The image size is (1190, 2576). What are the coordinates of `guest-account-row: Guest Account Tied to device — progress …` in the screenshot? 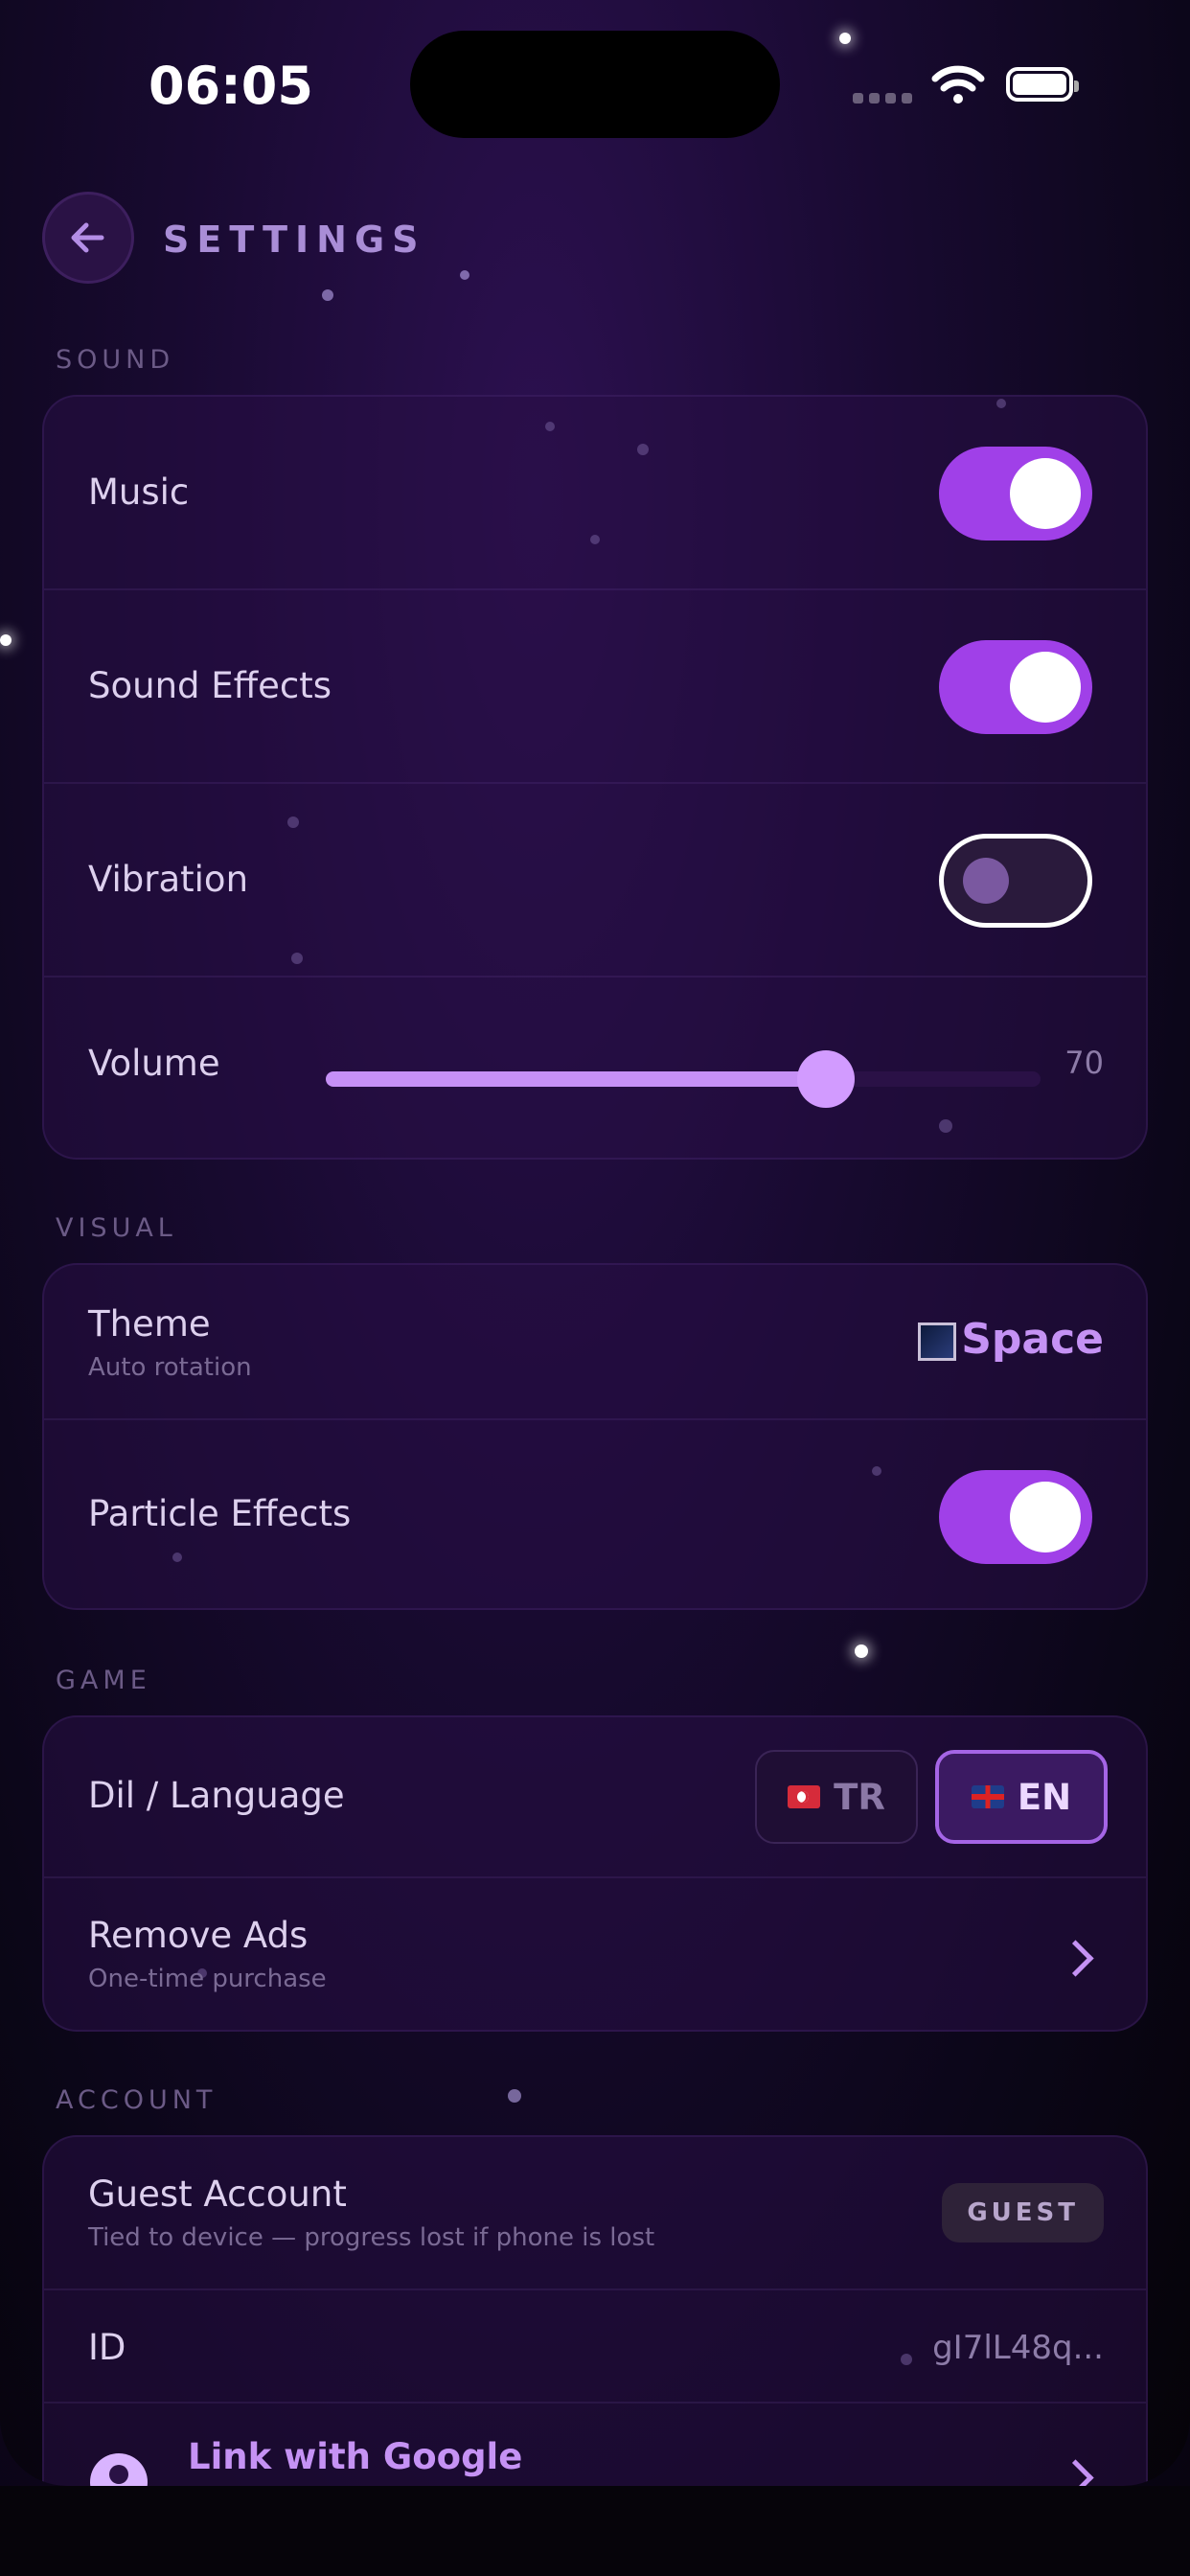 It's located at (595, 2213).